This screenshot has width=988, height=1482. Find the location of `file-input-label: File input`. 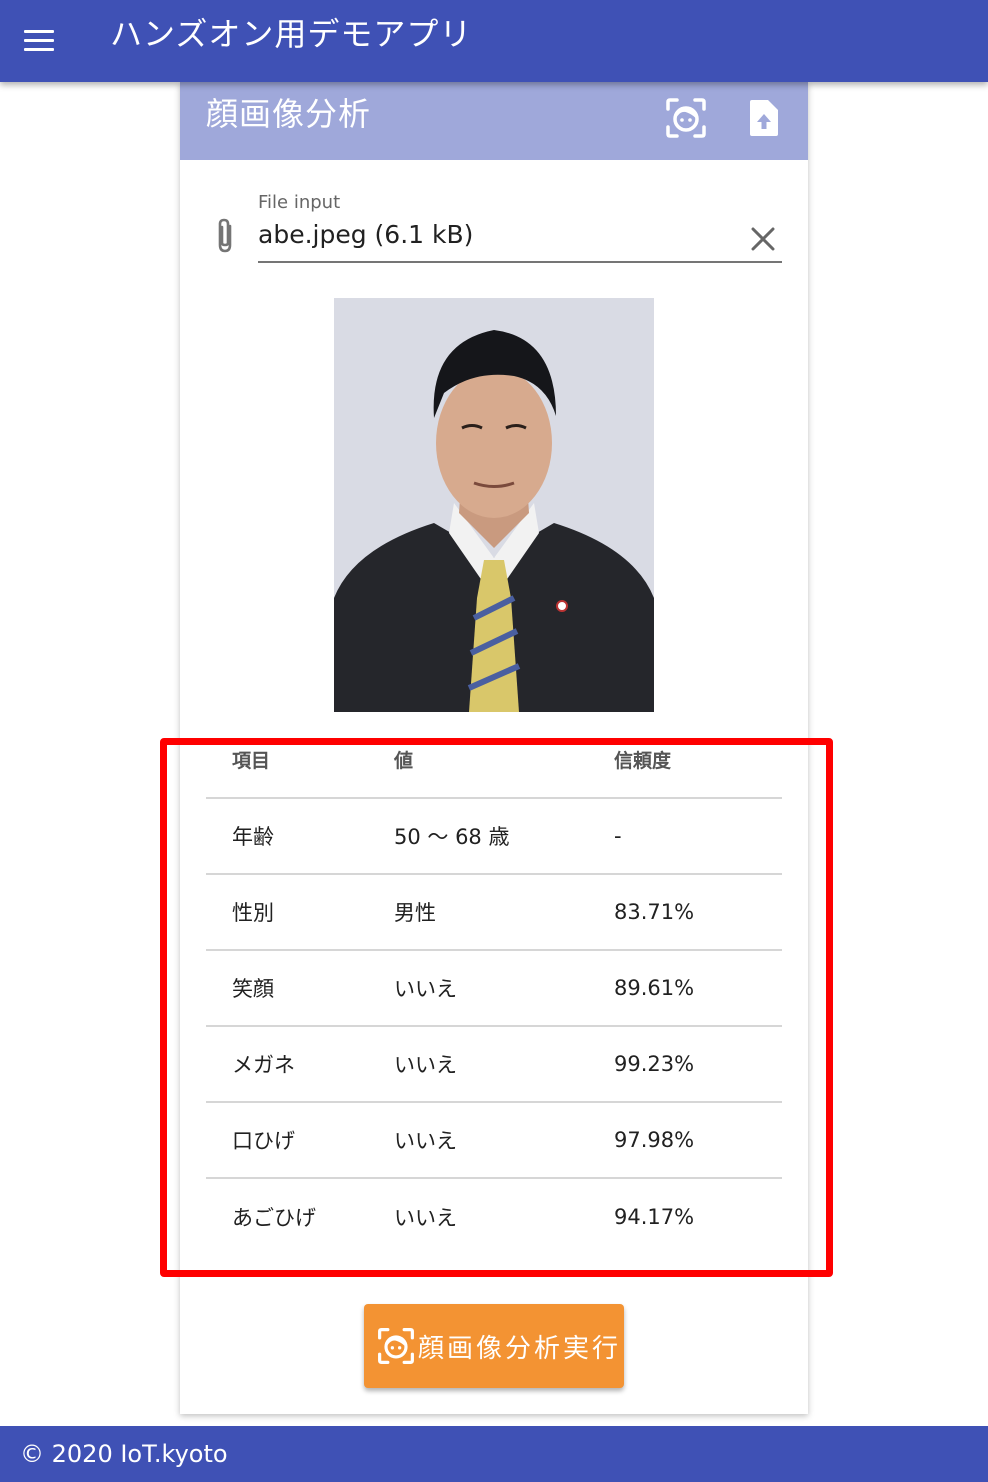

file-input-label: File input is located at coordinates (299, 202).